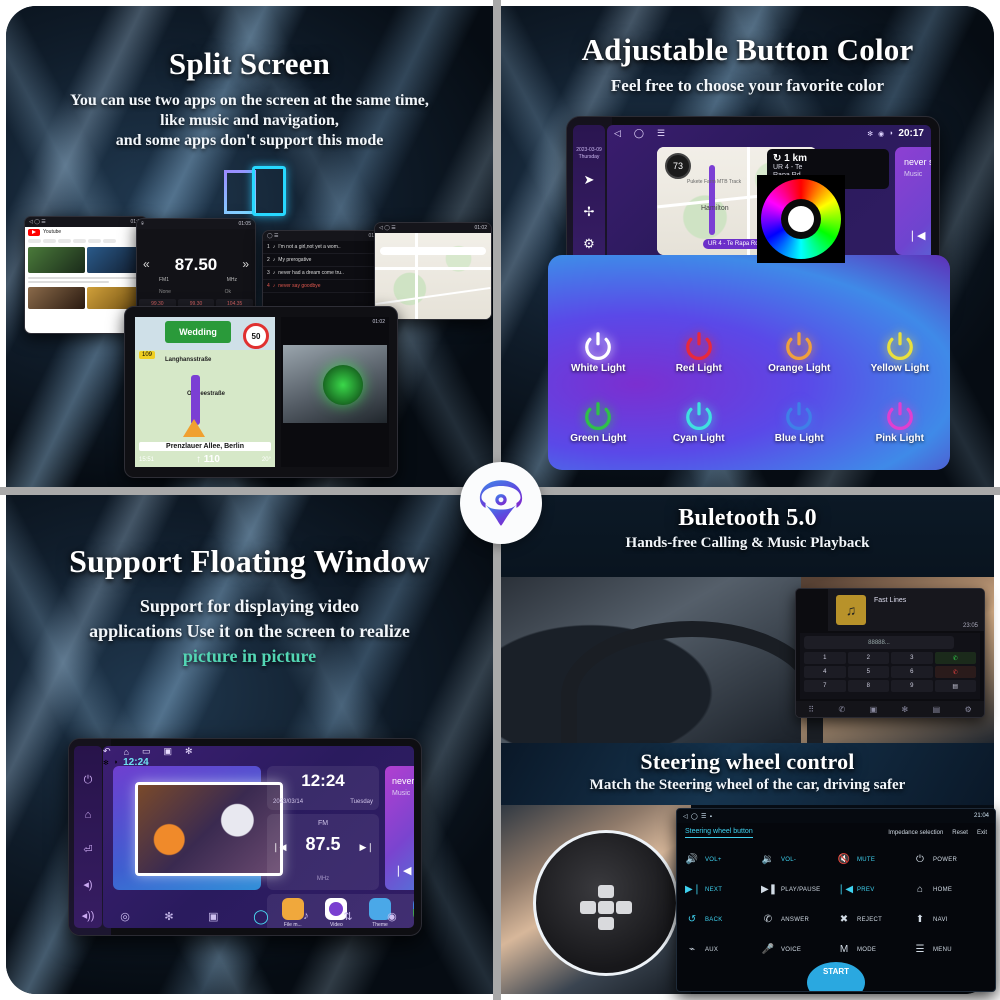  What do you see at coordinates (719, 833) in the screenshot?
I see `tab-steering-wheel-button: Steering wheel button` at bounding box center [719, 833].